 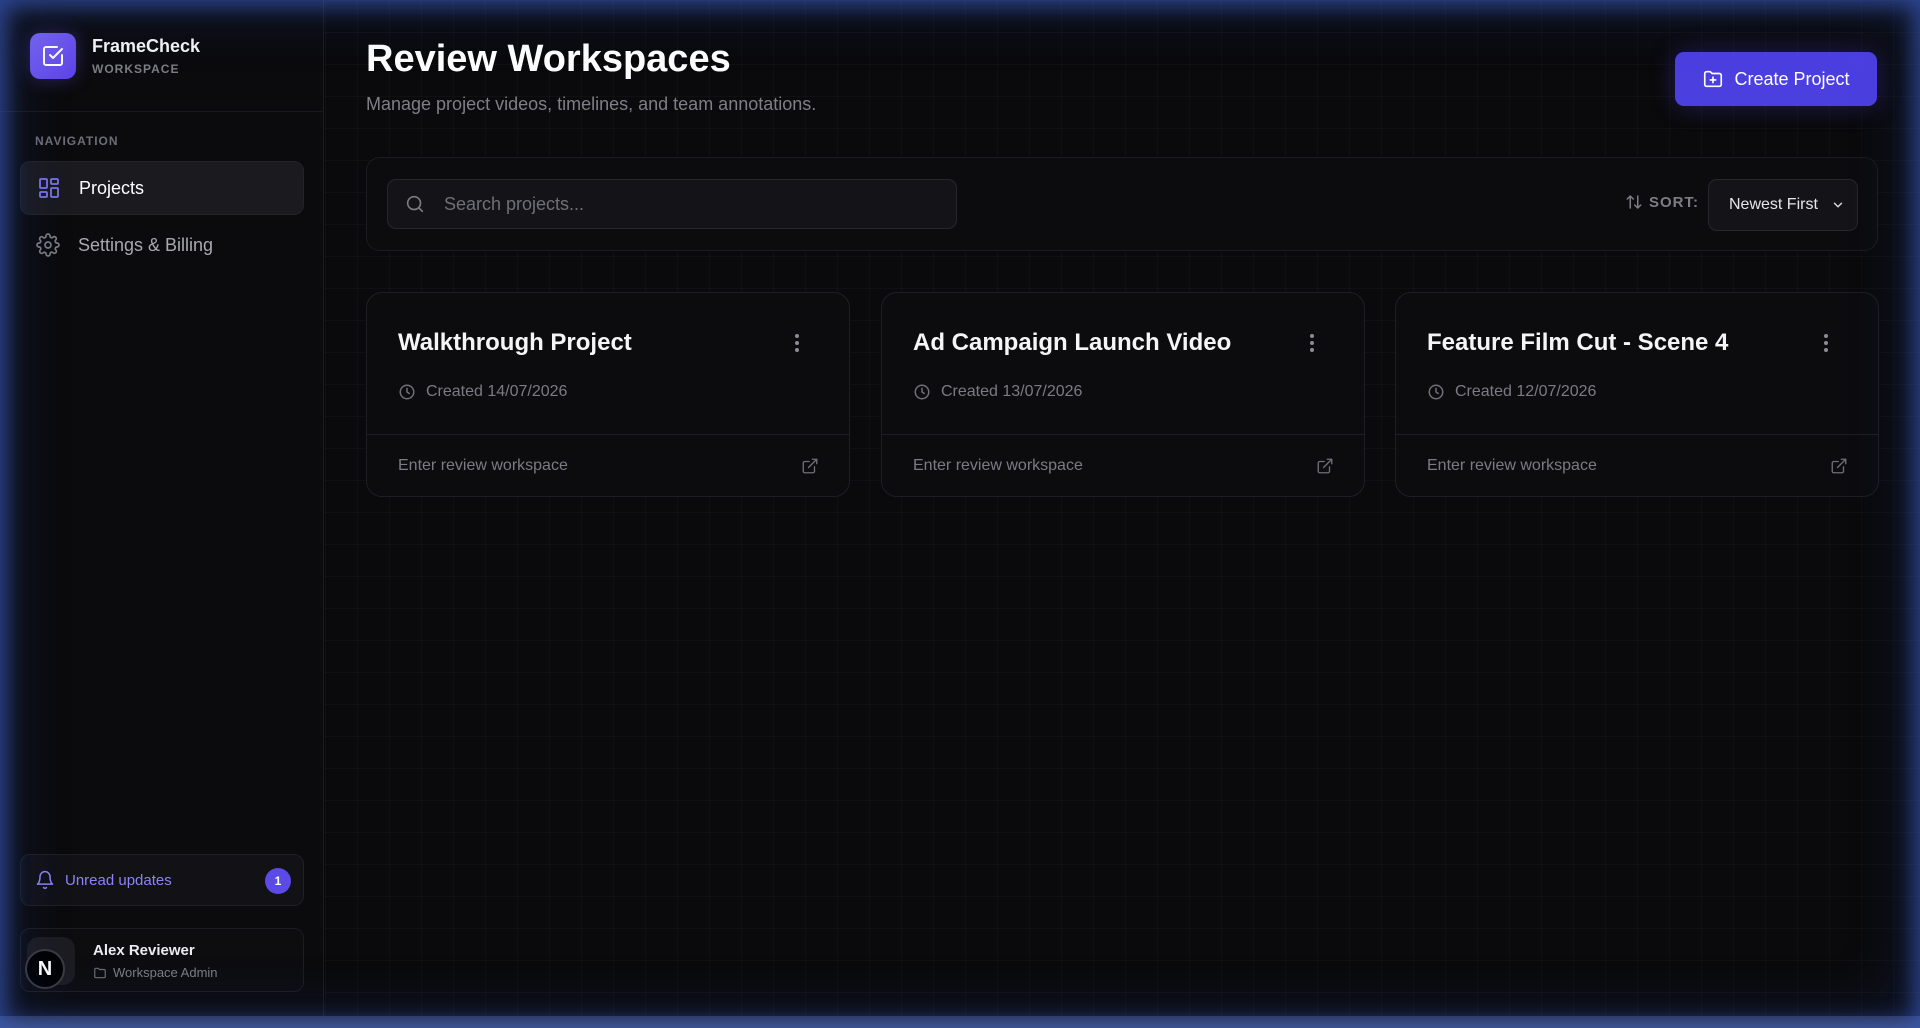 What do you see at coordinates (960, 1022) in the screenshot?
I see `window-bottom-edge` at bounding box center [960, 1022].